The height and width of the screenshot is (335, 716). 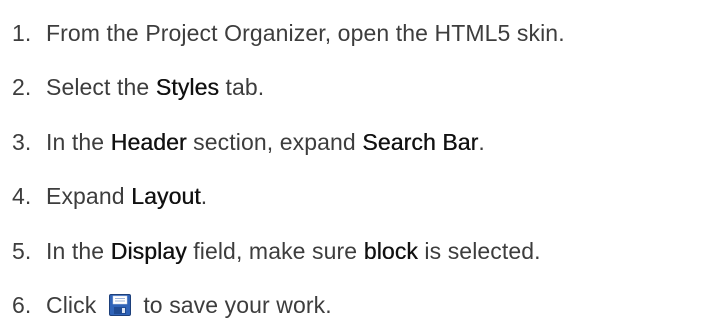 I want to click on step-text: Expand Layout., so click(x=126, y=196).